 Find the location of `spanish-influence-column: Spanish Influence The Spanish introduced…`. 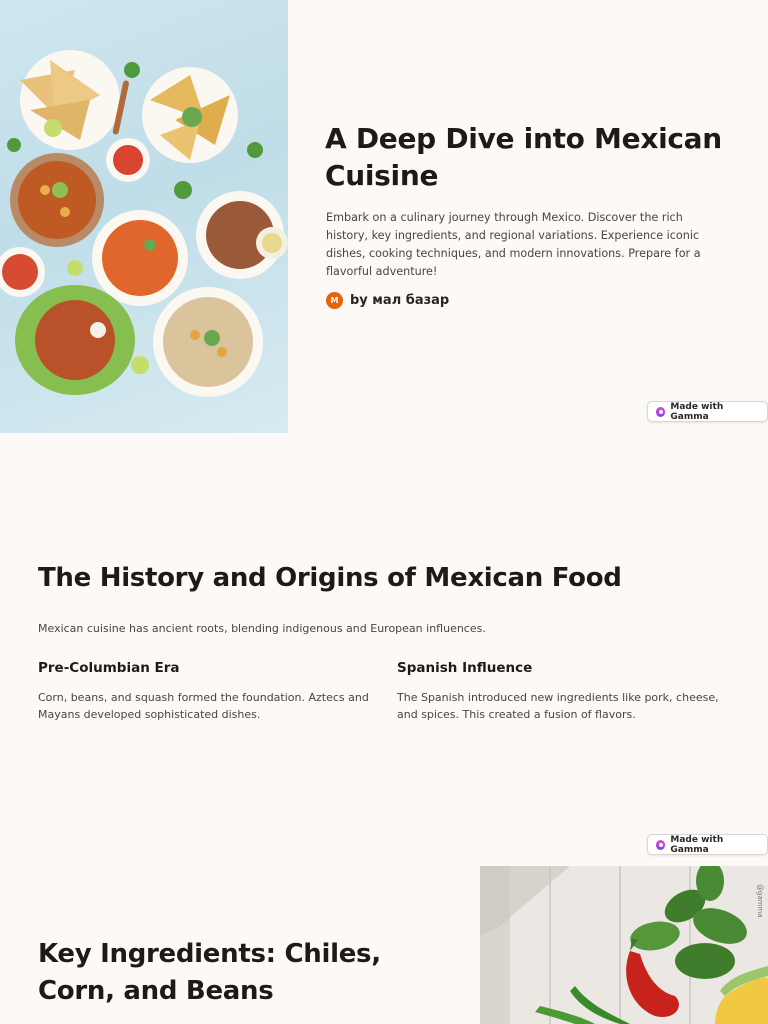

spanish-influence-column: Spanish Influence The Spanish introduced… is located at coordinates (564, 691).